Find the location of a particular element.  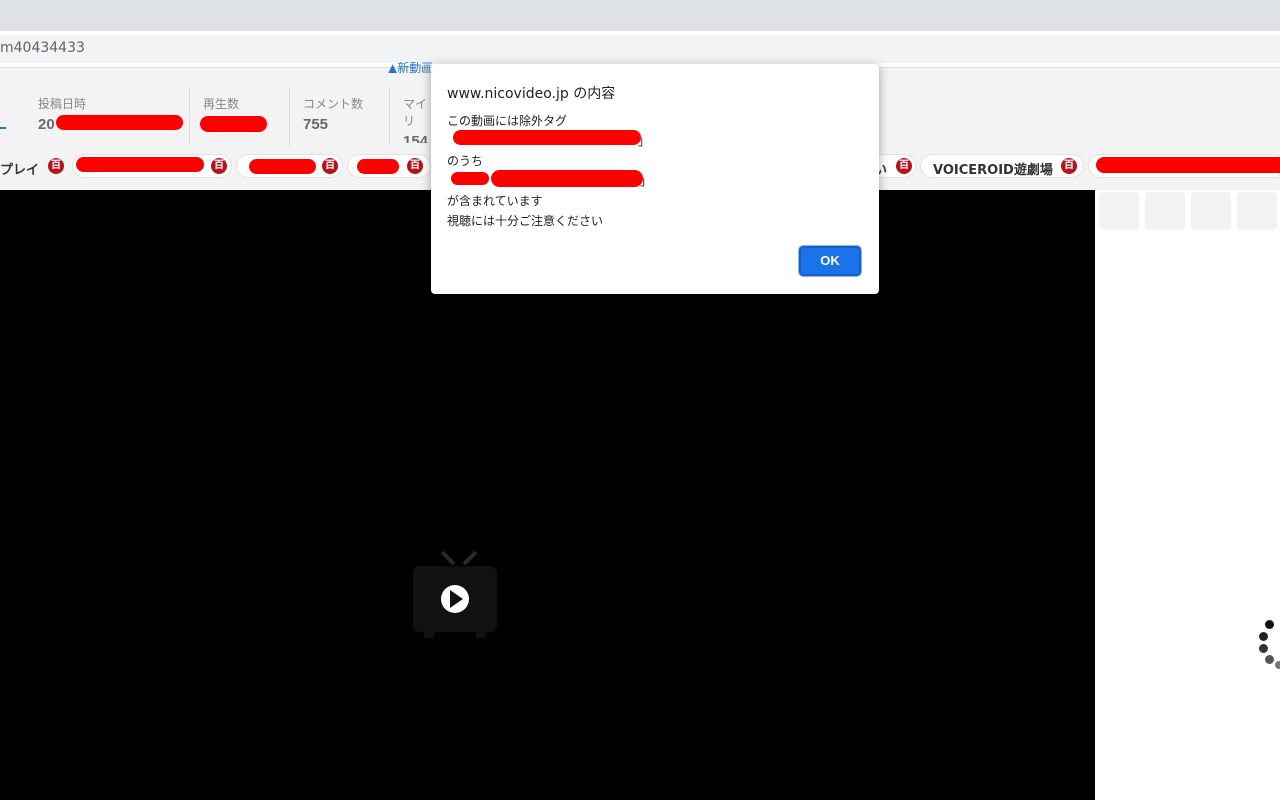

address-bar is located at coordinates (640, 49).